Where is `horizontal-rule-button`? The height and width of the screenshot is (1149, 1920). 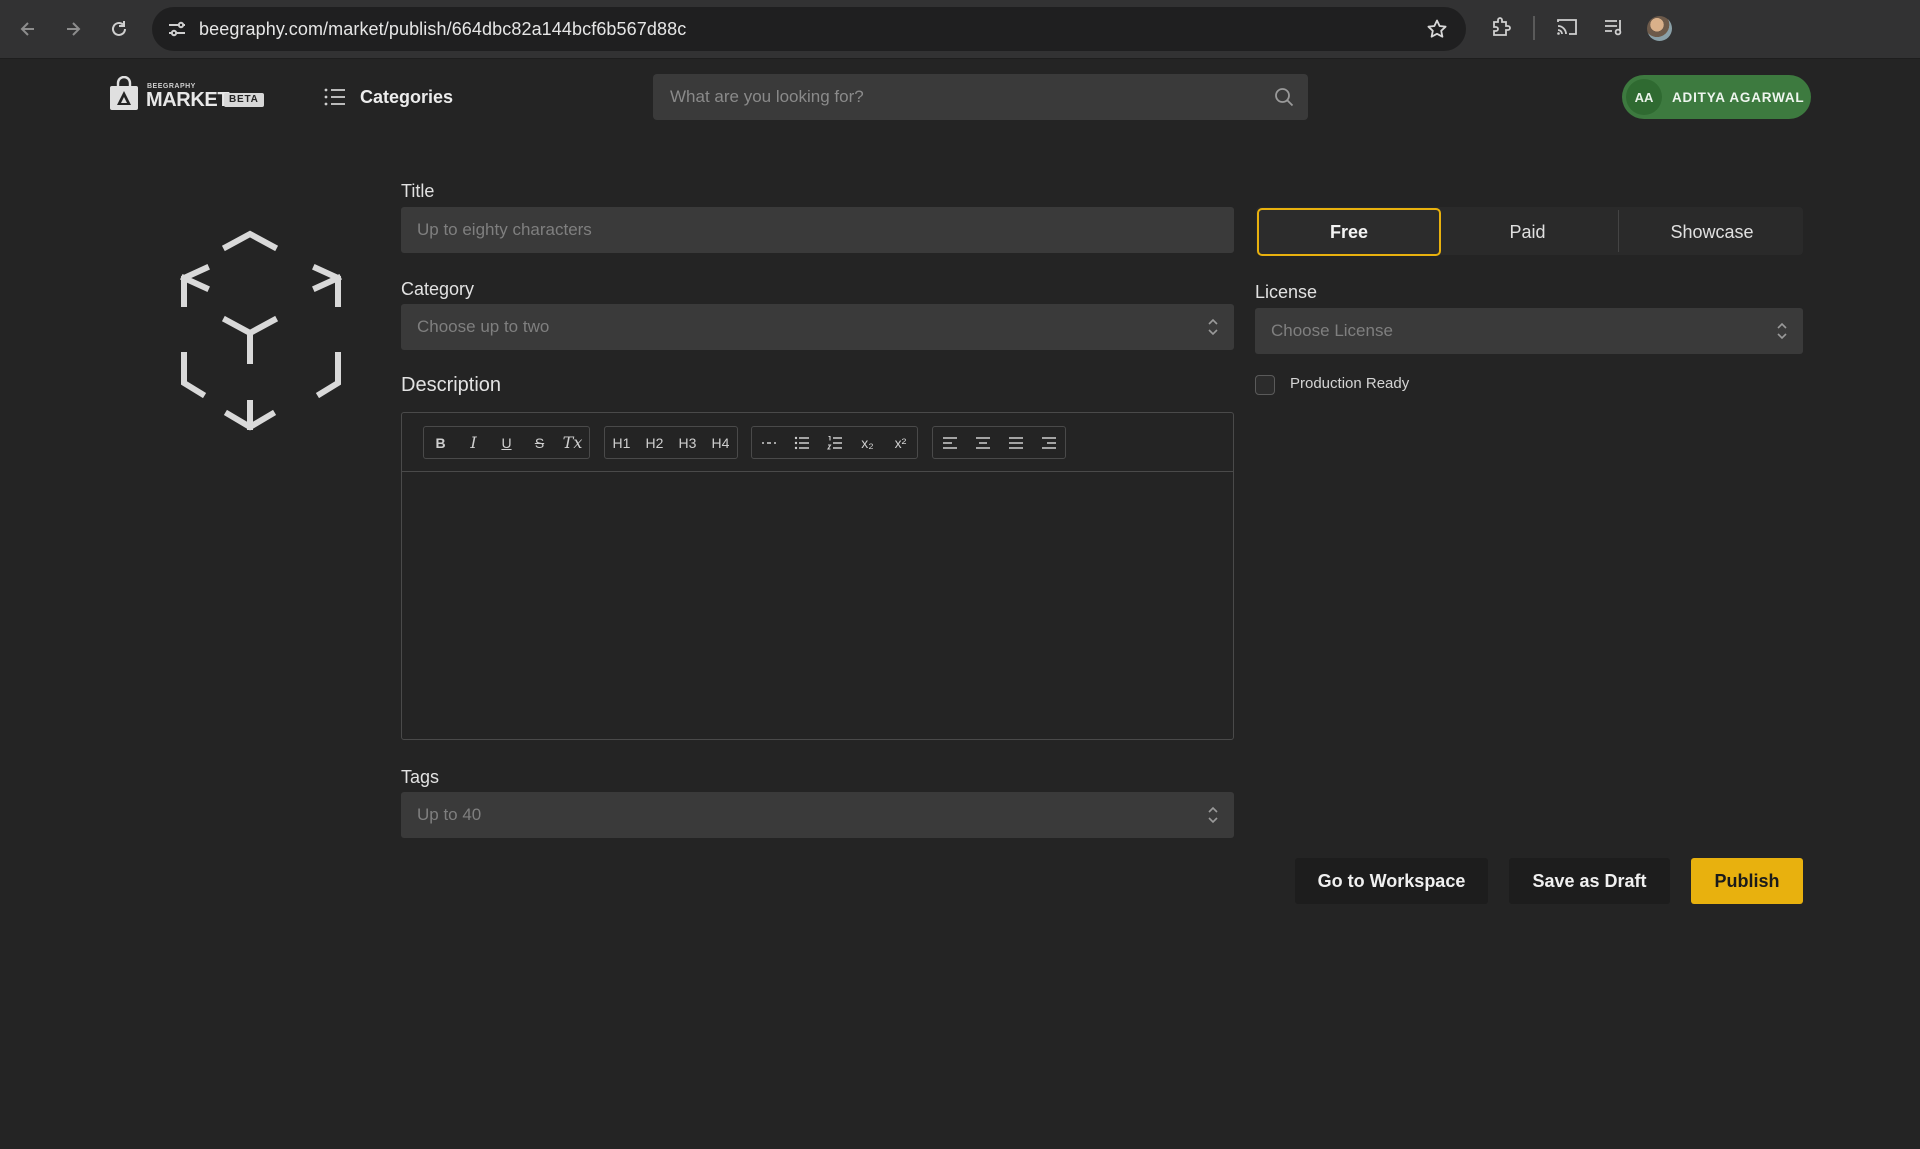
horizontal-rule-button is located at coordinates (768, 442).